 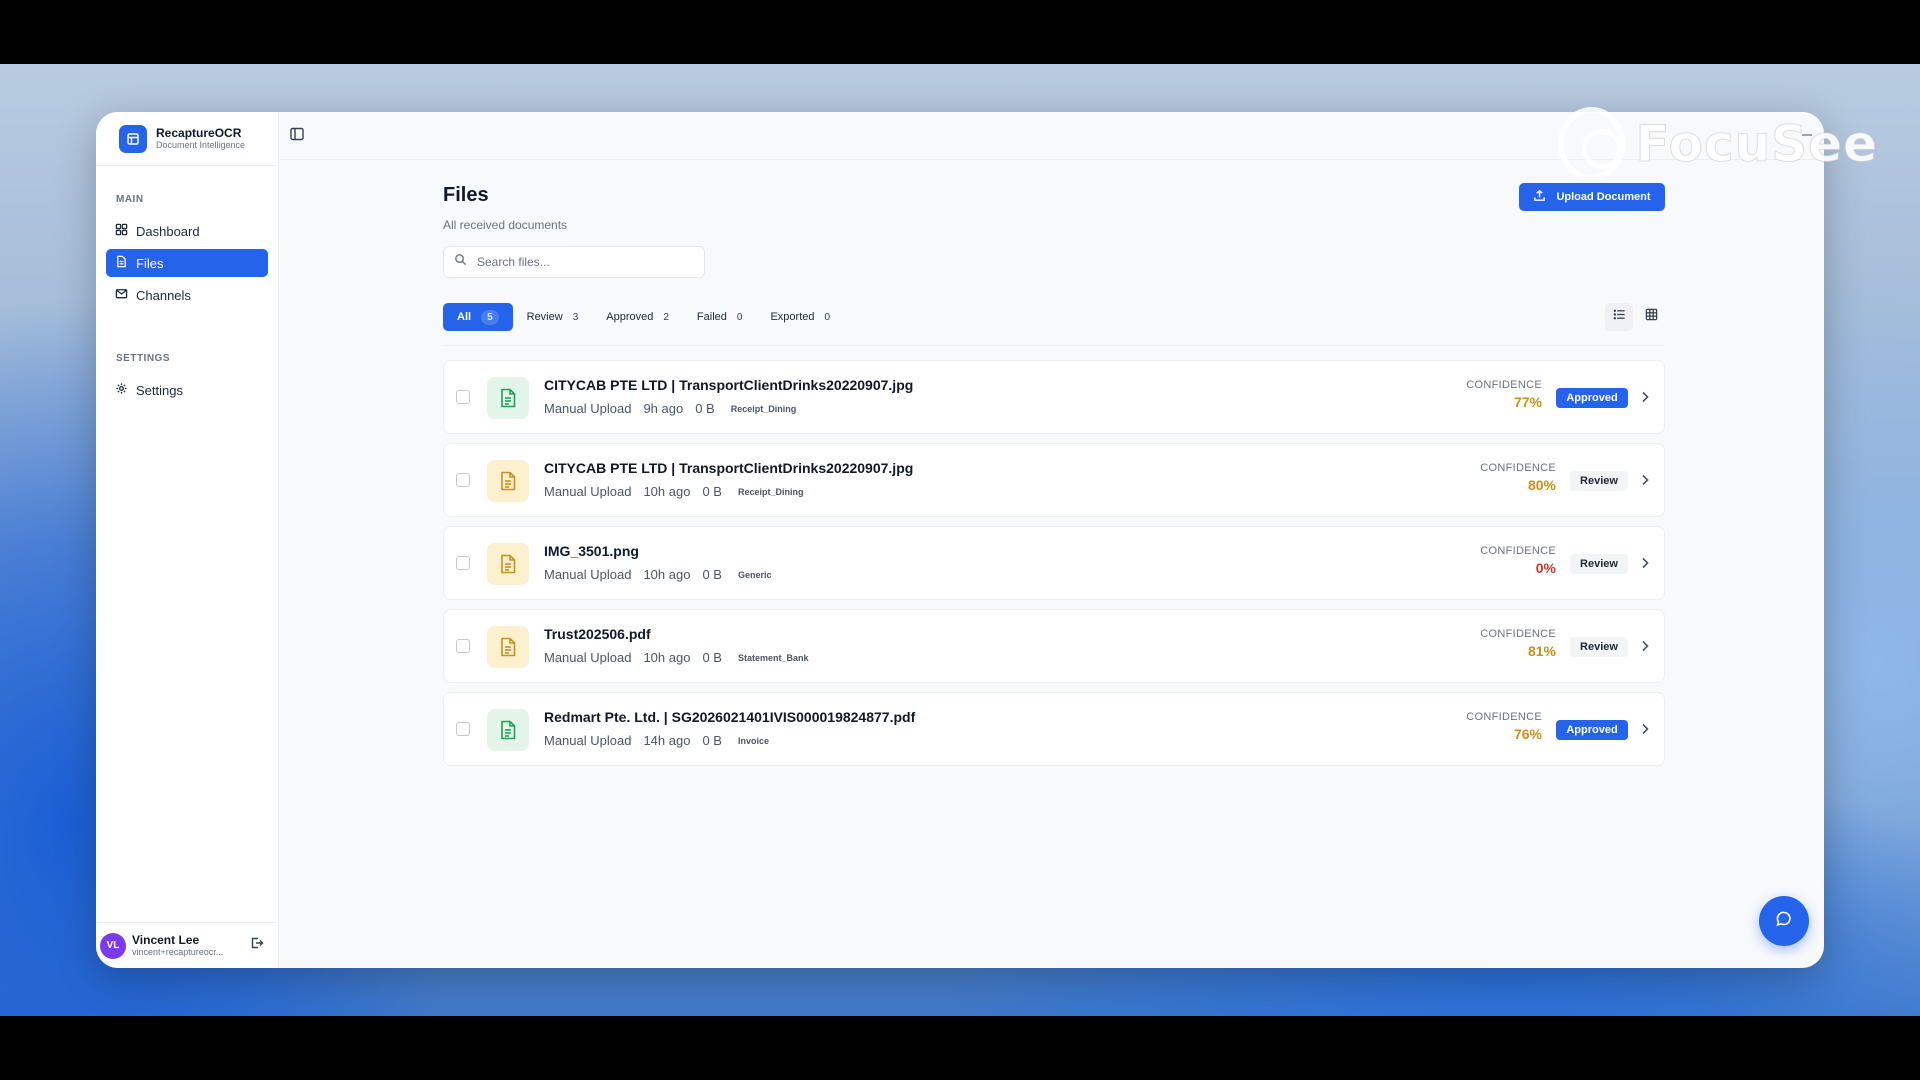 What do you see at coordinates (630, 317) in the screenshot?
I see `tab-label: Approved` at bounding box center [630, 317].